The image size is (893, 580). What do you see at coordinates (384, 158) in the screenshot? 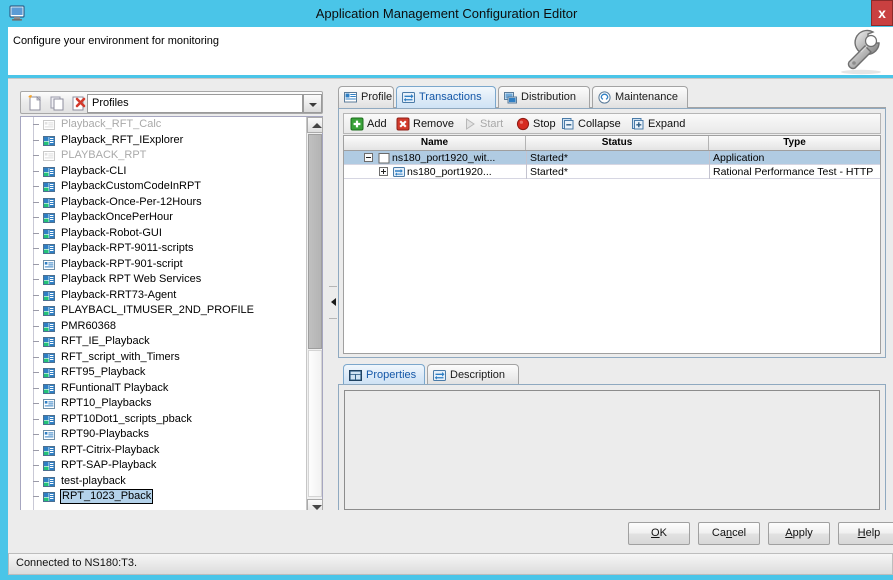
I see `checkbox-icon` at bounding box center [384, 158].